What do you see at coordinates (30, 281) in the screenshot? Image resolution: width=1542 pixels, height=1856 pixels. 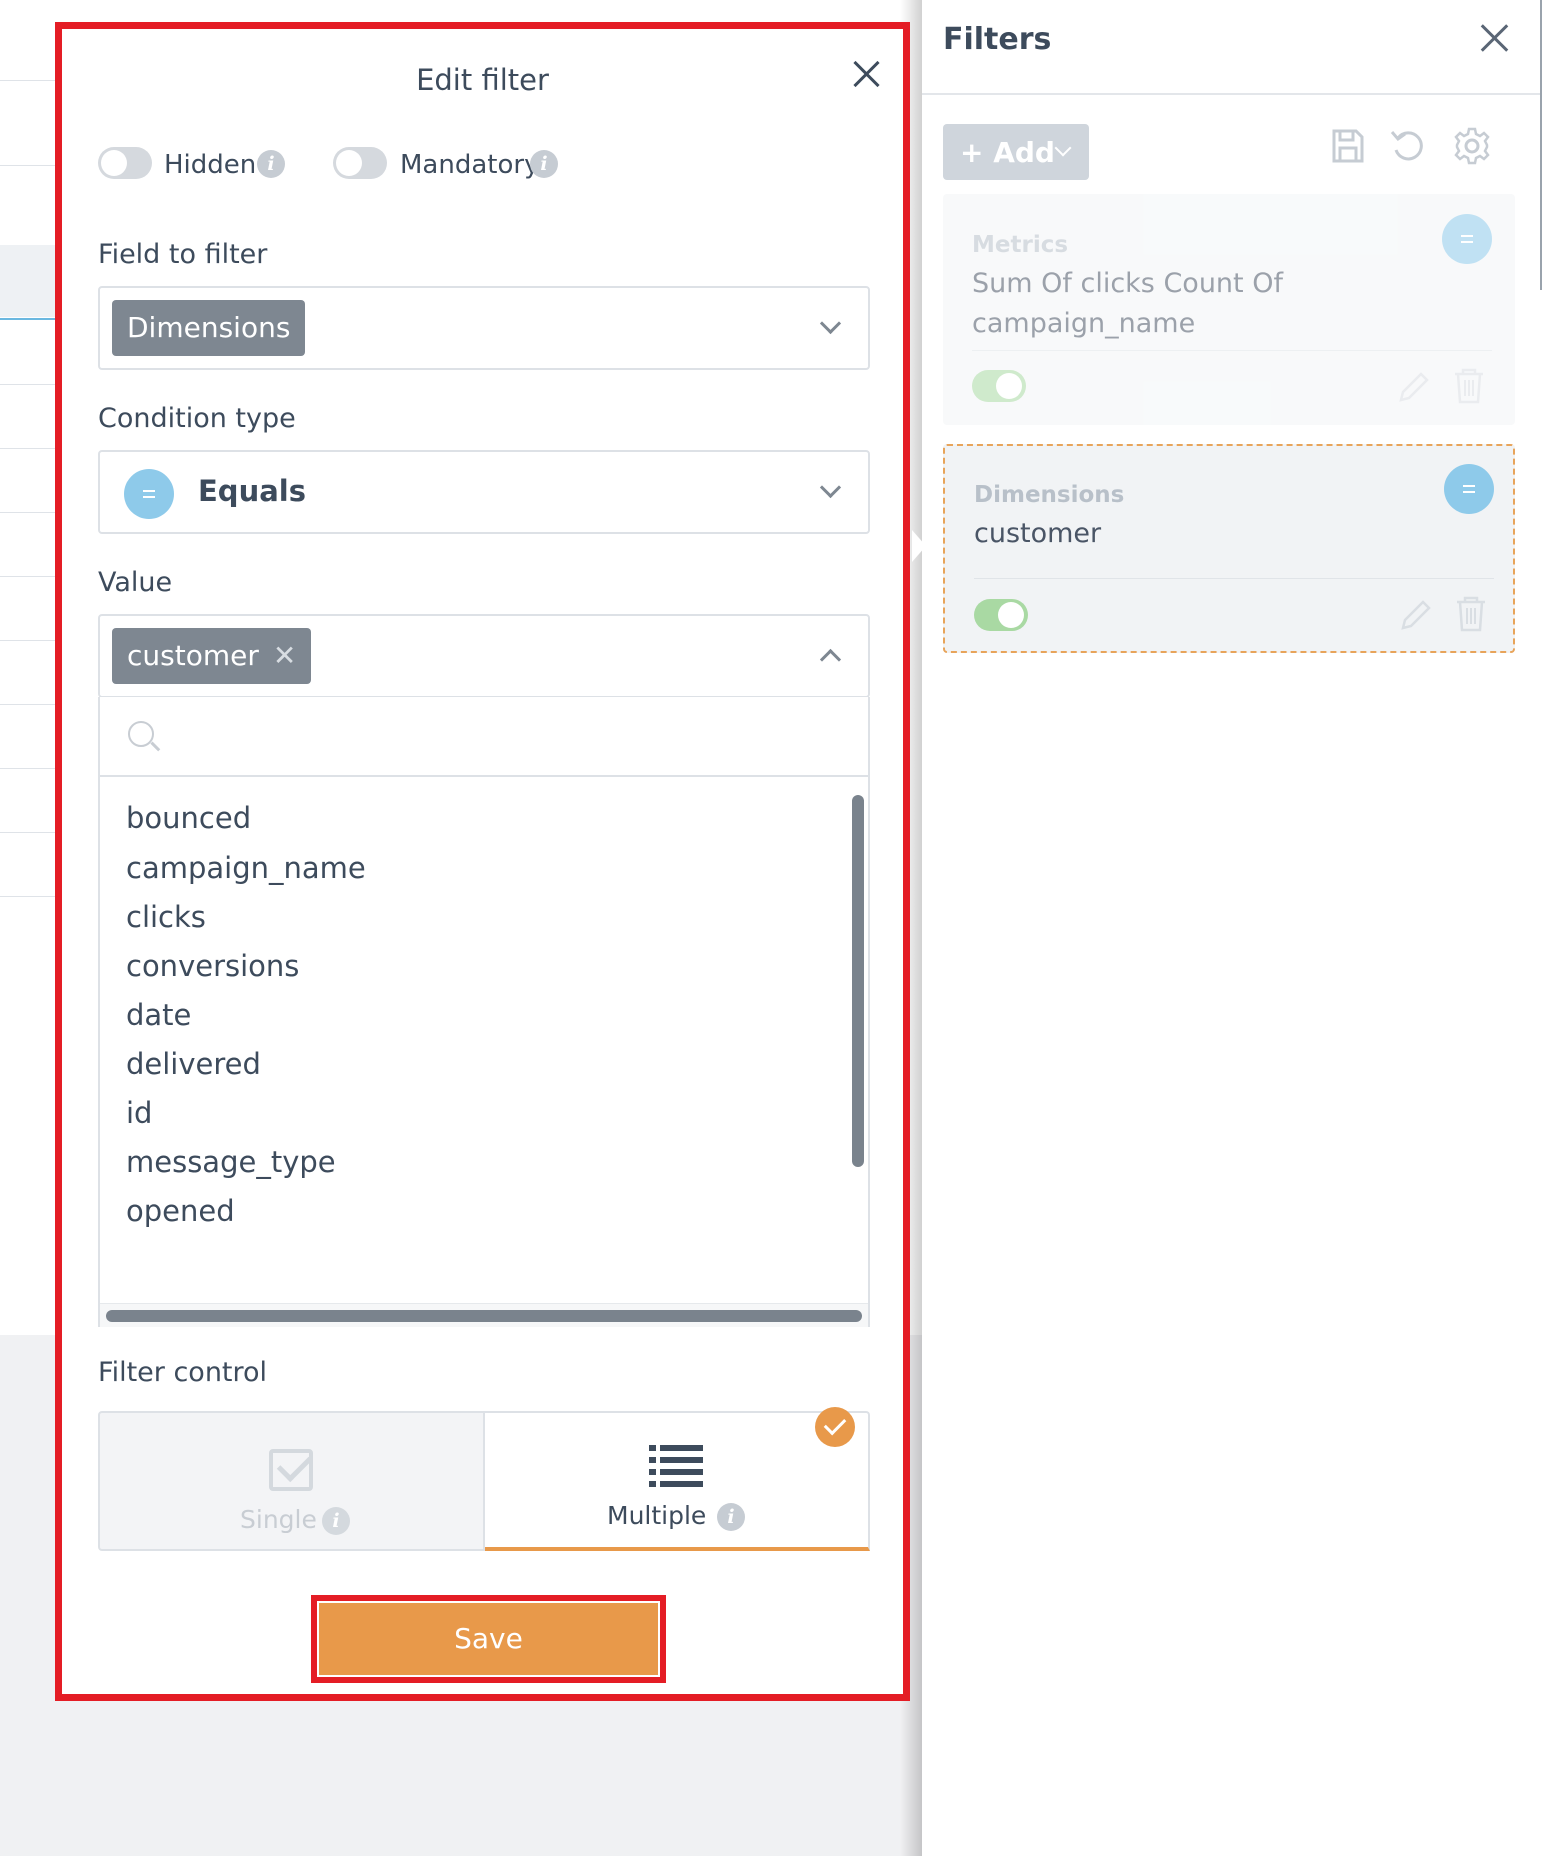 I see `table-header` at bounding box center [30, 281].